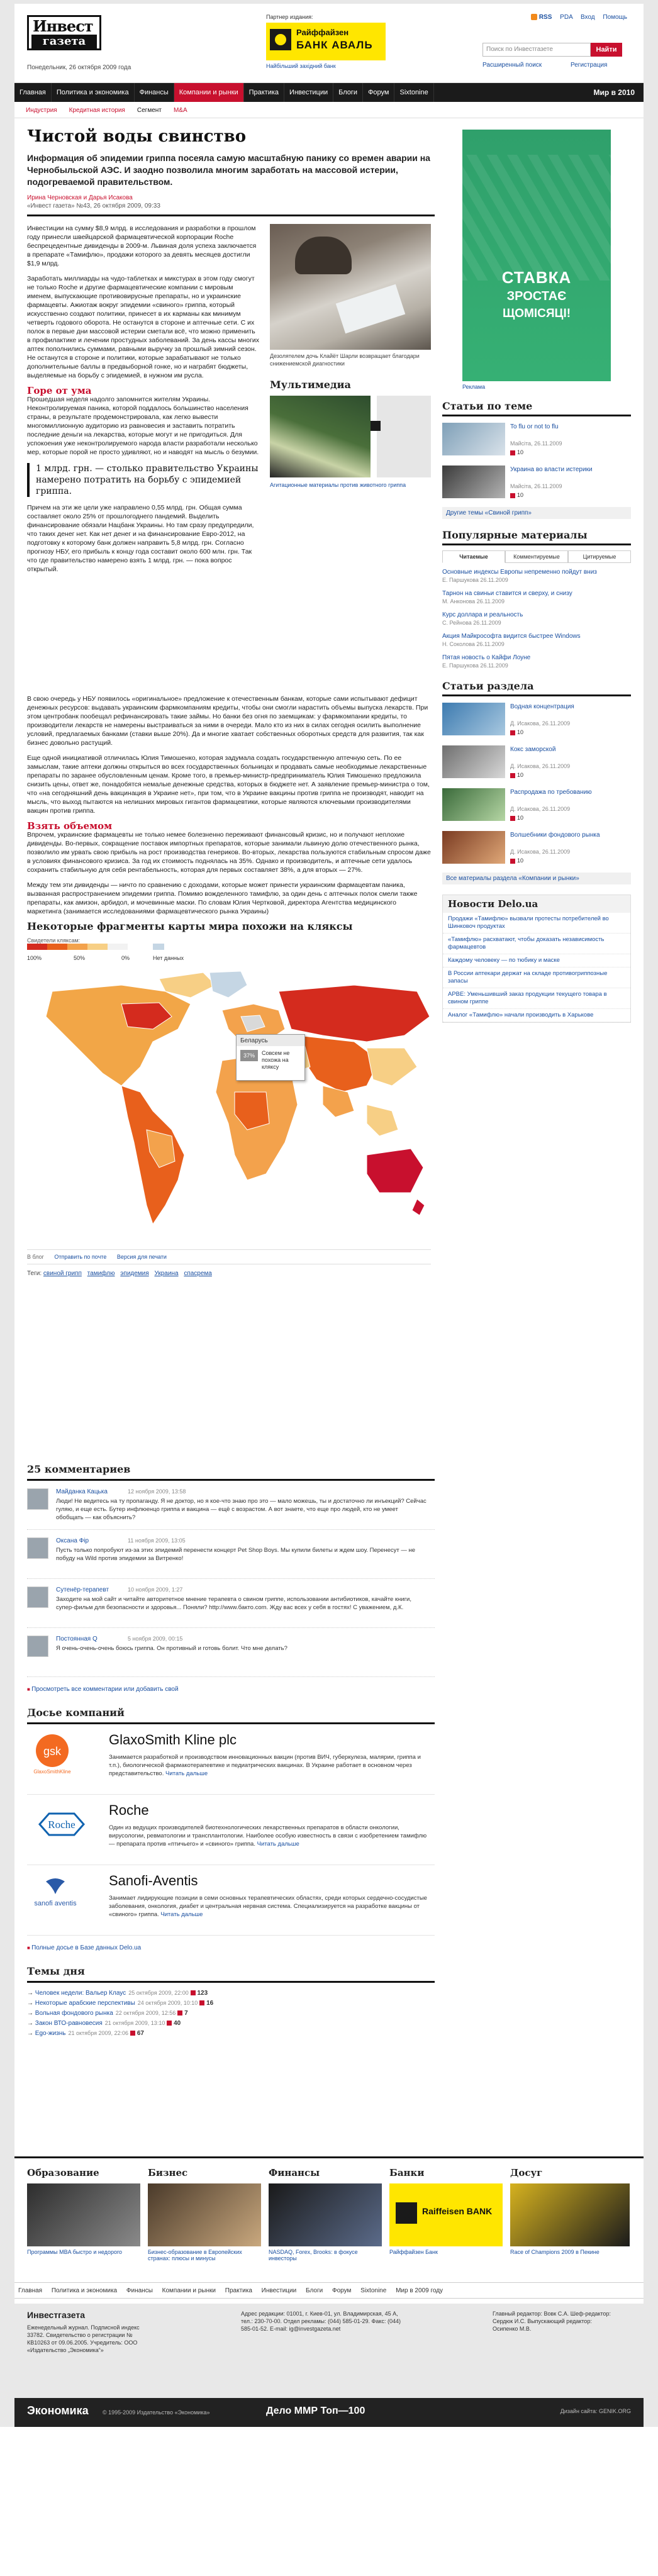  I want to click on share-email: Отправить по почте, so click(80, 1257).